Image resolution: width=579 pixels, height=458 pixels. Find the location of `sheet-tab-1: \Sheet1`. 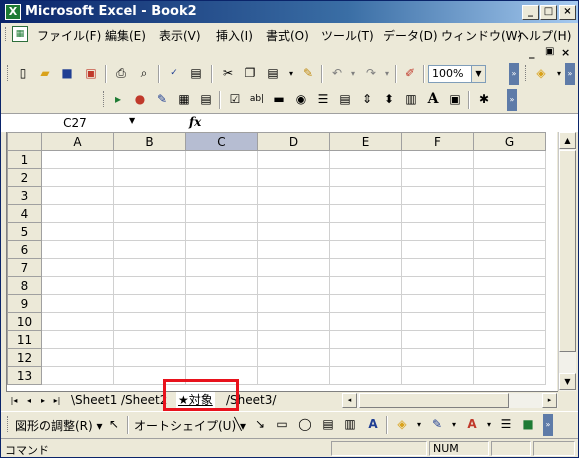

sheet-tab-1: \Sheet1 is located at coordinates (94, 400).